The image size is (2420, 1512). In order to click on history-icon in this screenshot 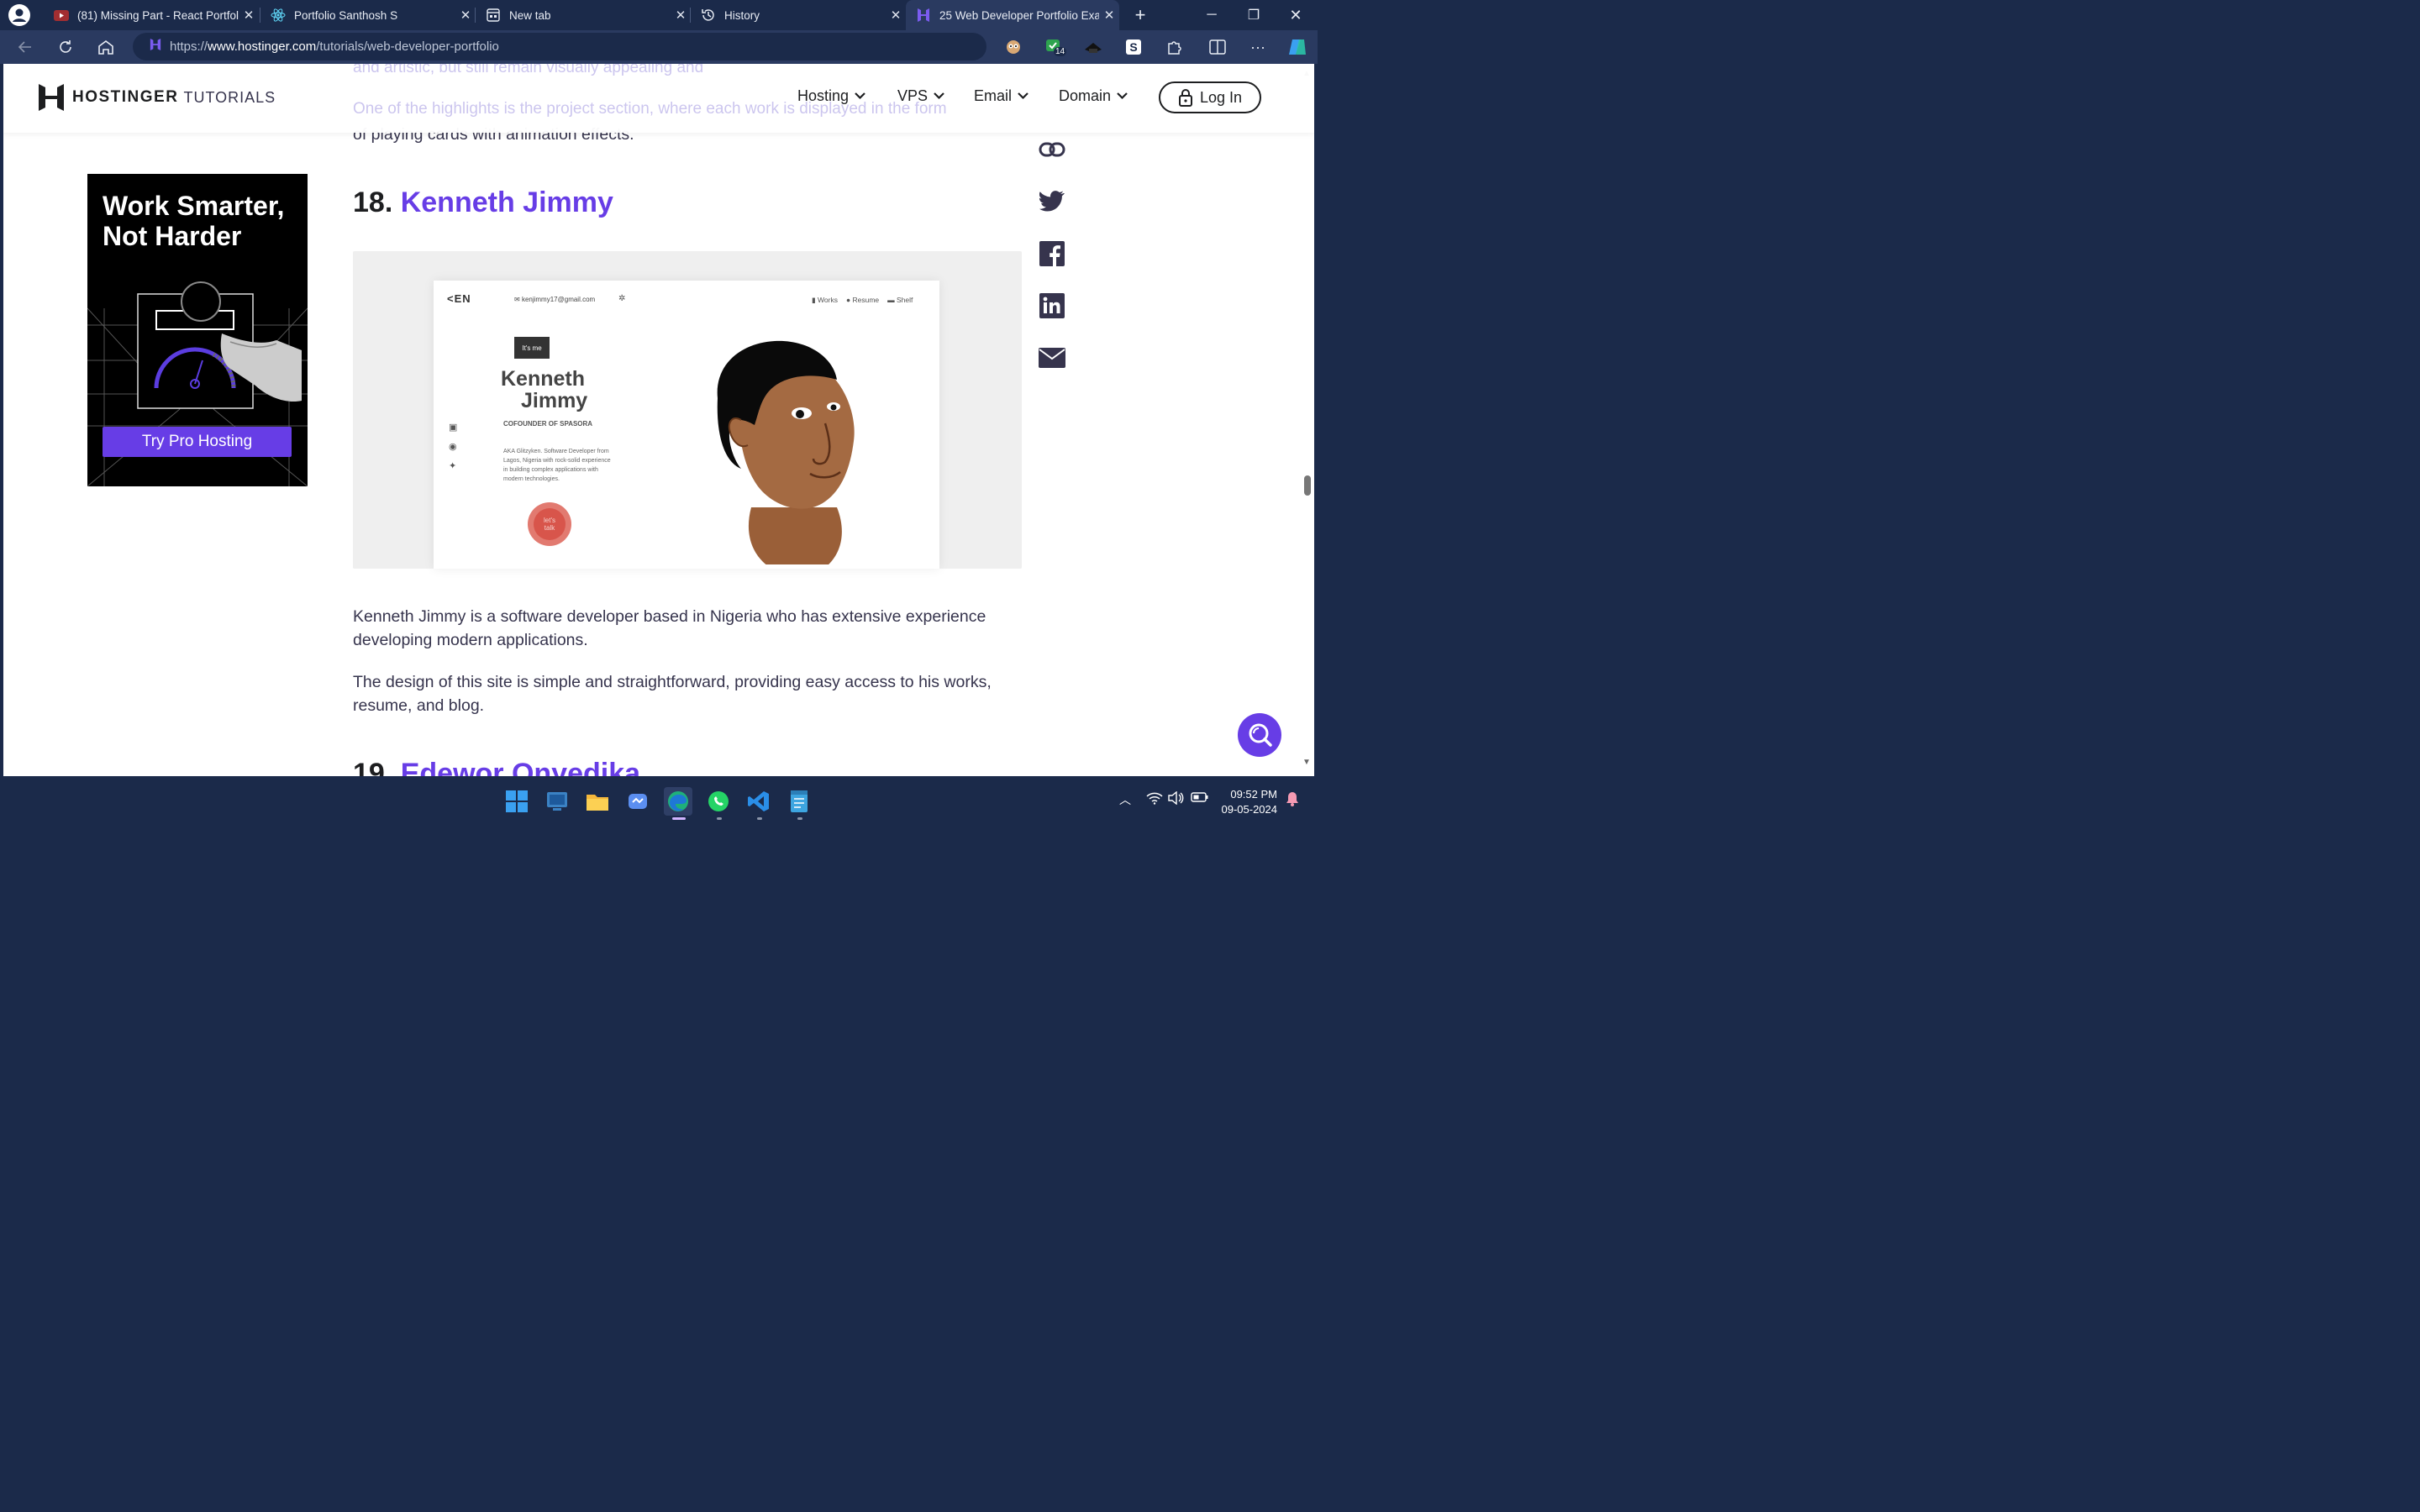, I will do `click(708, 15)`.